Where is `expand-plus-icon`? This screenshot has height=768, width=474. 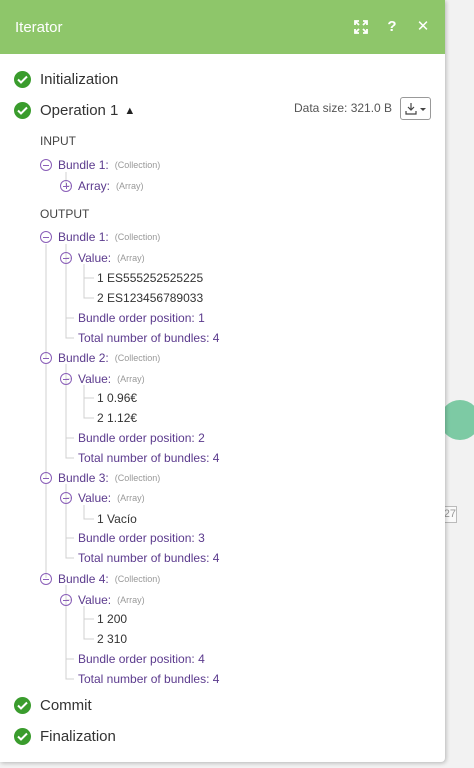 expand-plus-icon is located at coordinates (66, 186).